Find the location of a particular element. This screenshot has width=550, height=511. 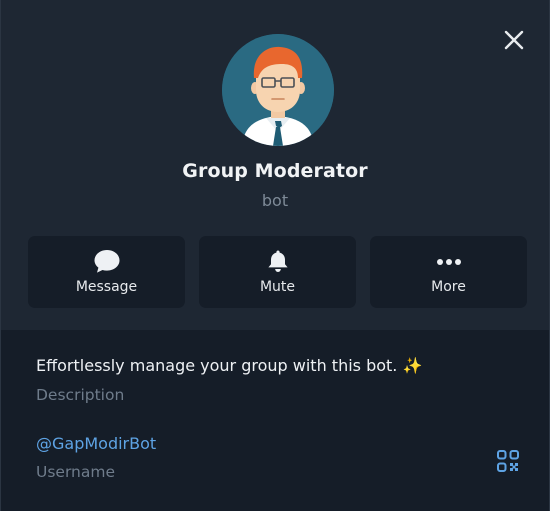

more-button: More is located at coordinates (448, 272).